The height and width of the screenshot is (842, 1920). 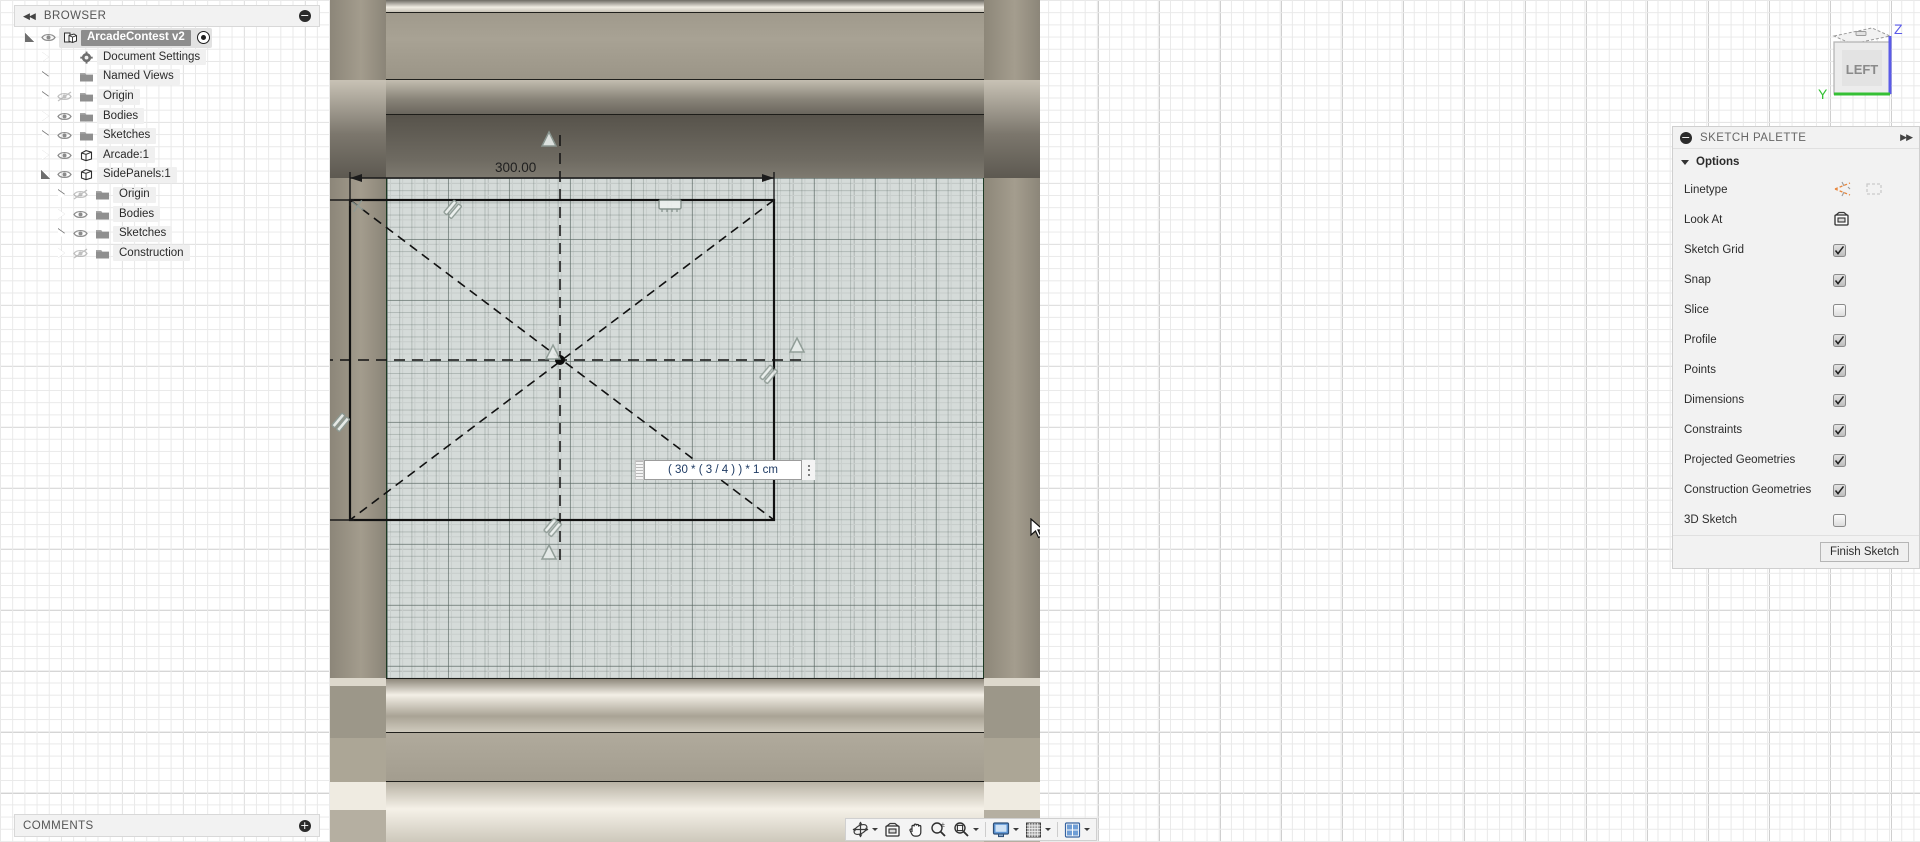 What do you see at coordinates (1796, 220) in the screenshot?
I see `option-row-look-at: Look At` at bounding box center [1796, 220].